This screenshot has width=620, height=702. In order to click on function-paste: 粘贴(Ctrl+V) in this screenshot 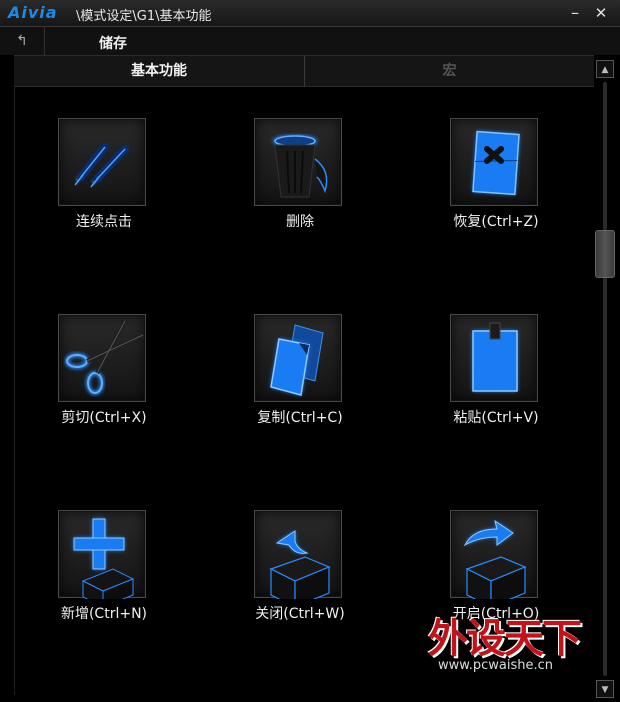, I will do `click(496, 379)`.